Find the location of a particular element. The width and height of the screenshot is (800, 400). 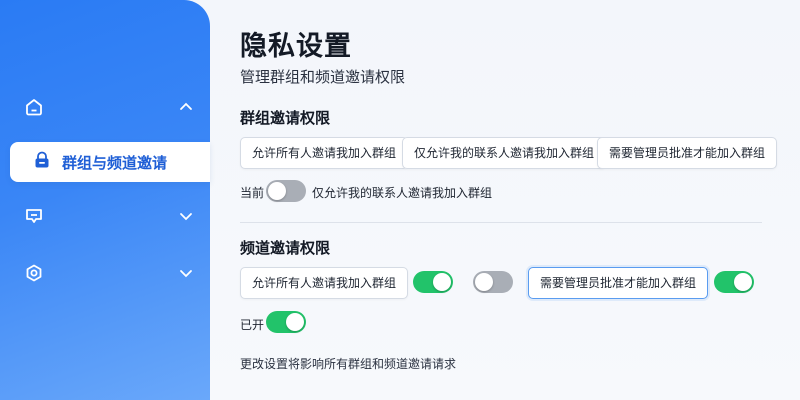

group-option-contacts-button: 仅允许我的联系人邀请我加入群组 is located at coordinates (504, 153).